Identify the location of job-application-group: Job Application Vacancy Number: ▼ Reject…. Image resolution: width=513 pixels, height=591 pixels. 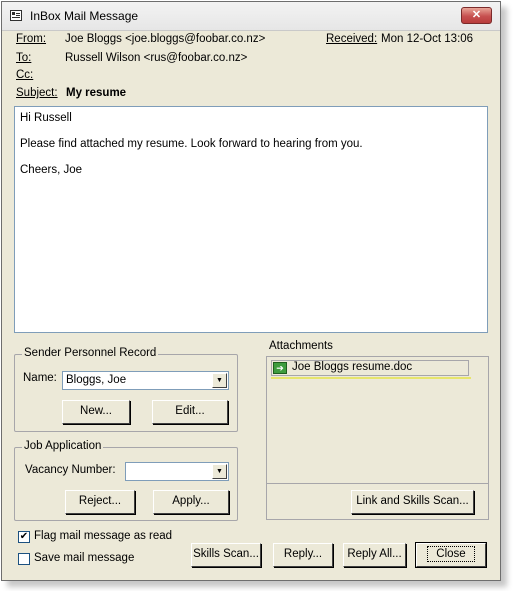
(126, 480).